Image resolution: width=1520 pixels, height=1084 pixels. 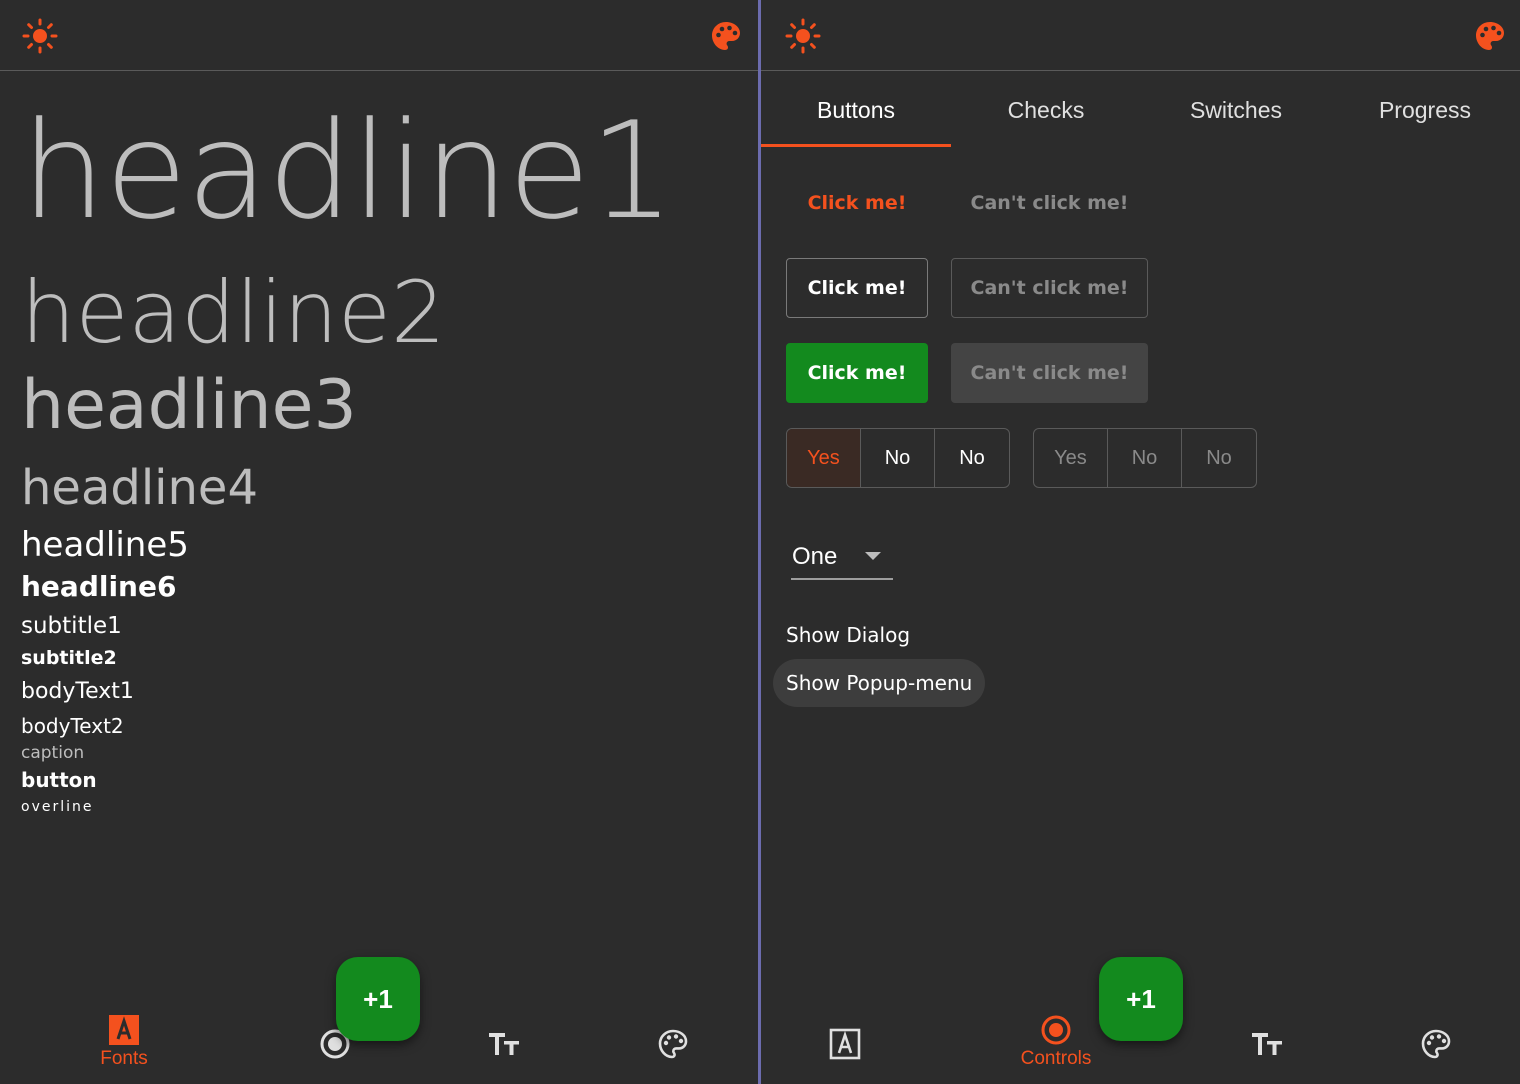 What do you see at coordinates (189, 405) in the screenshot?
I see `headline3-text: headline3` at bounding box center [189, 405].